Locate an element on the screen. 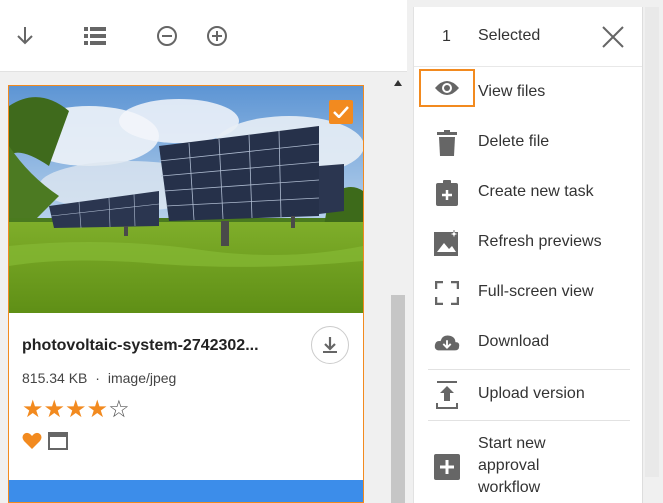  upload-icon is located at coordinates (447, 395).